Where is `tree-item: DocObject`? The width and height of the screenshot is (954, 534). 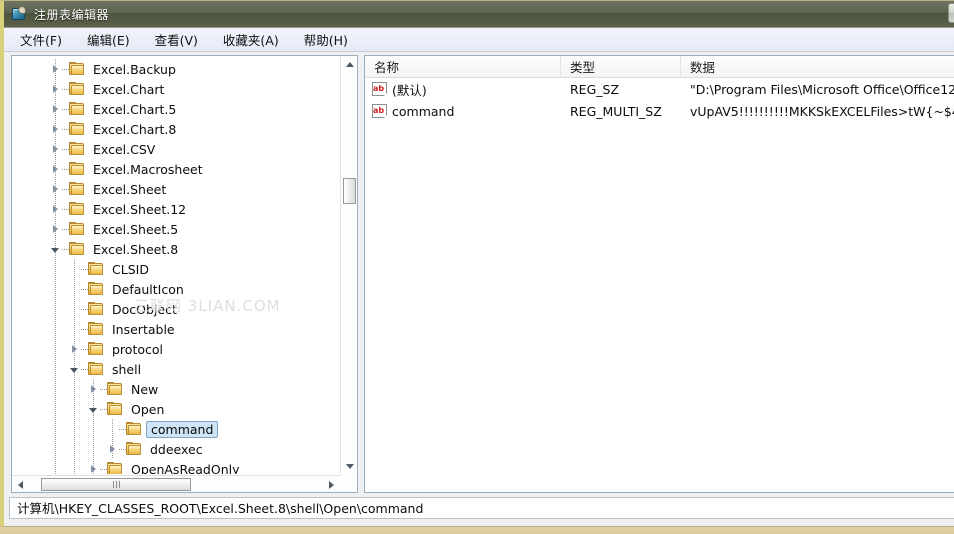
tree-item: DocObject is located at coordinates (175, 309).